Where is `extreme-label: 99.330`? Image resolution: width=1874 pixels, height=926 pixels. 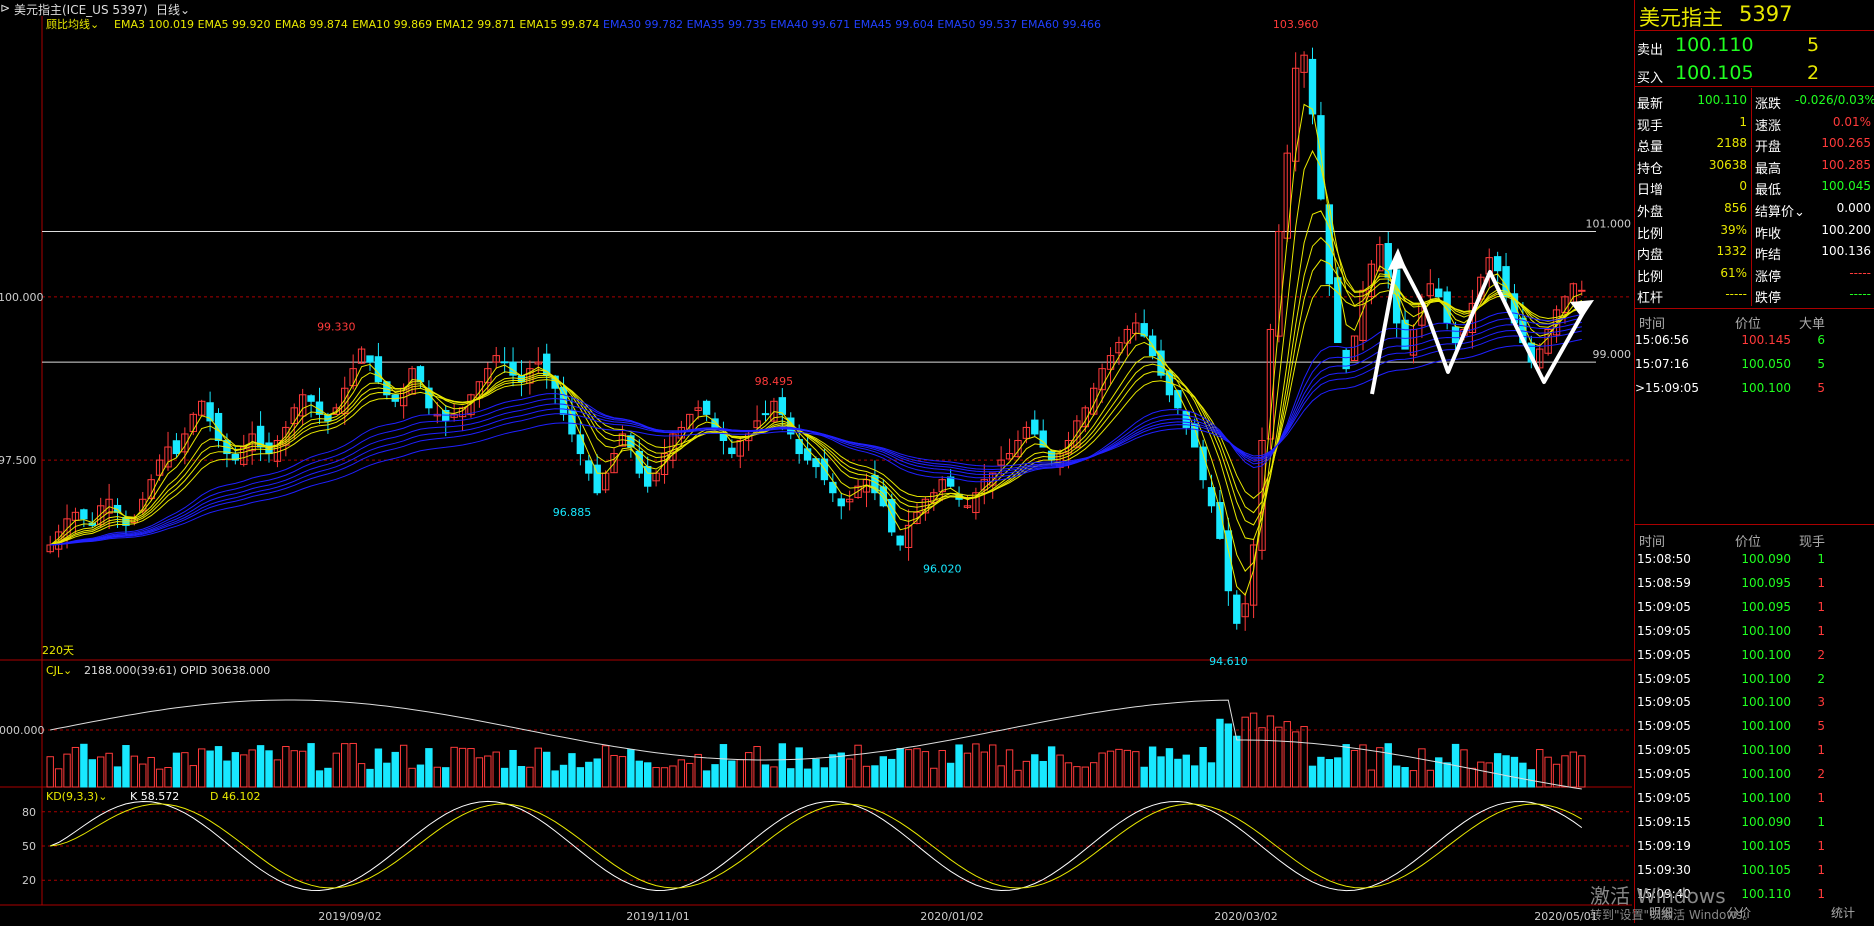
extreme-label: 99.330 is located at coordinates (336, 327).